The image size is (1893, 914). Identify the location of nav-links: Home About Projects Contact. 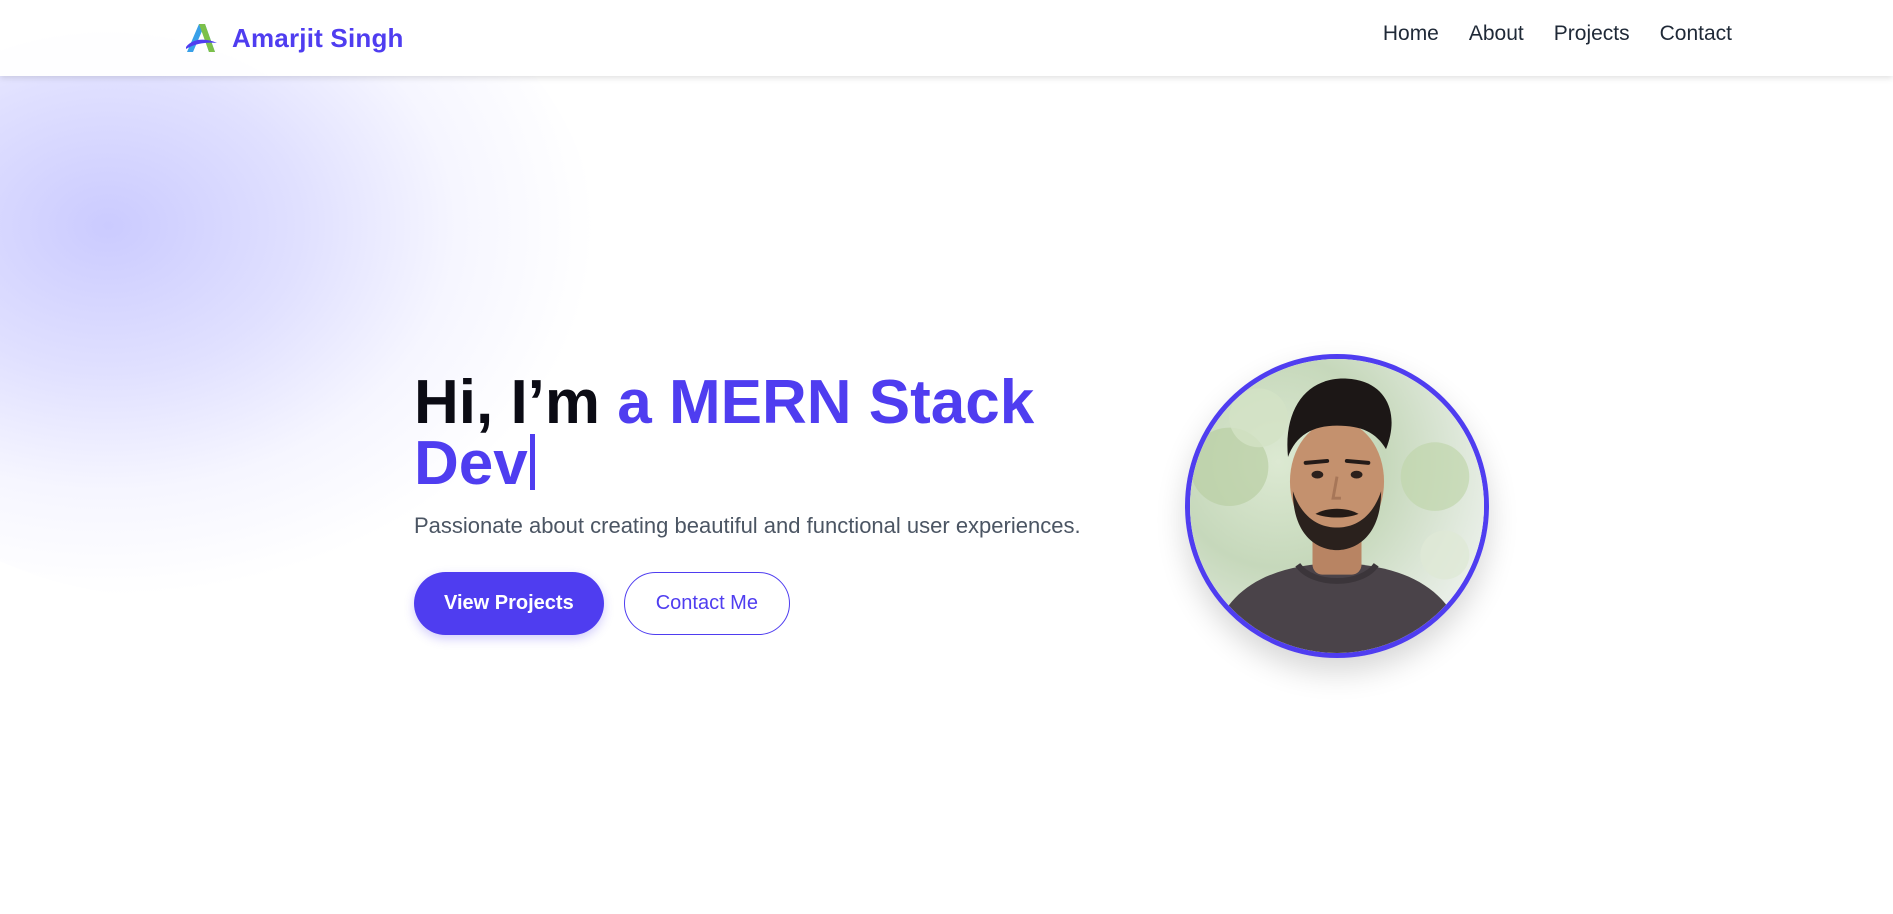
(1557, 34).